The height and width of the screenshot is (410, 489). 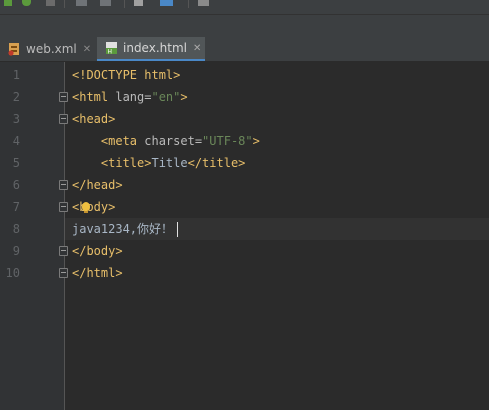 I want to click on code-token: lang=, so click(x=133, y=97).